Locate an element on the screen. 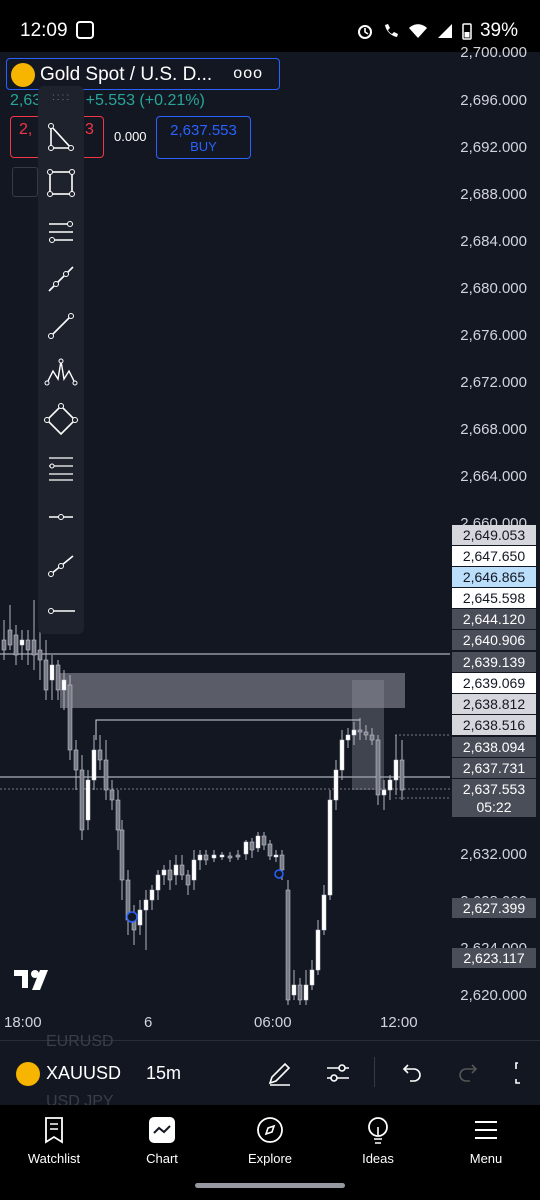 The width and height of the screenshot is (540, 1200). buy-button: 2,637.553 BUY is located at coordinates (203, 137).